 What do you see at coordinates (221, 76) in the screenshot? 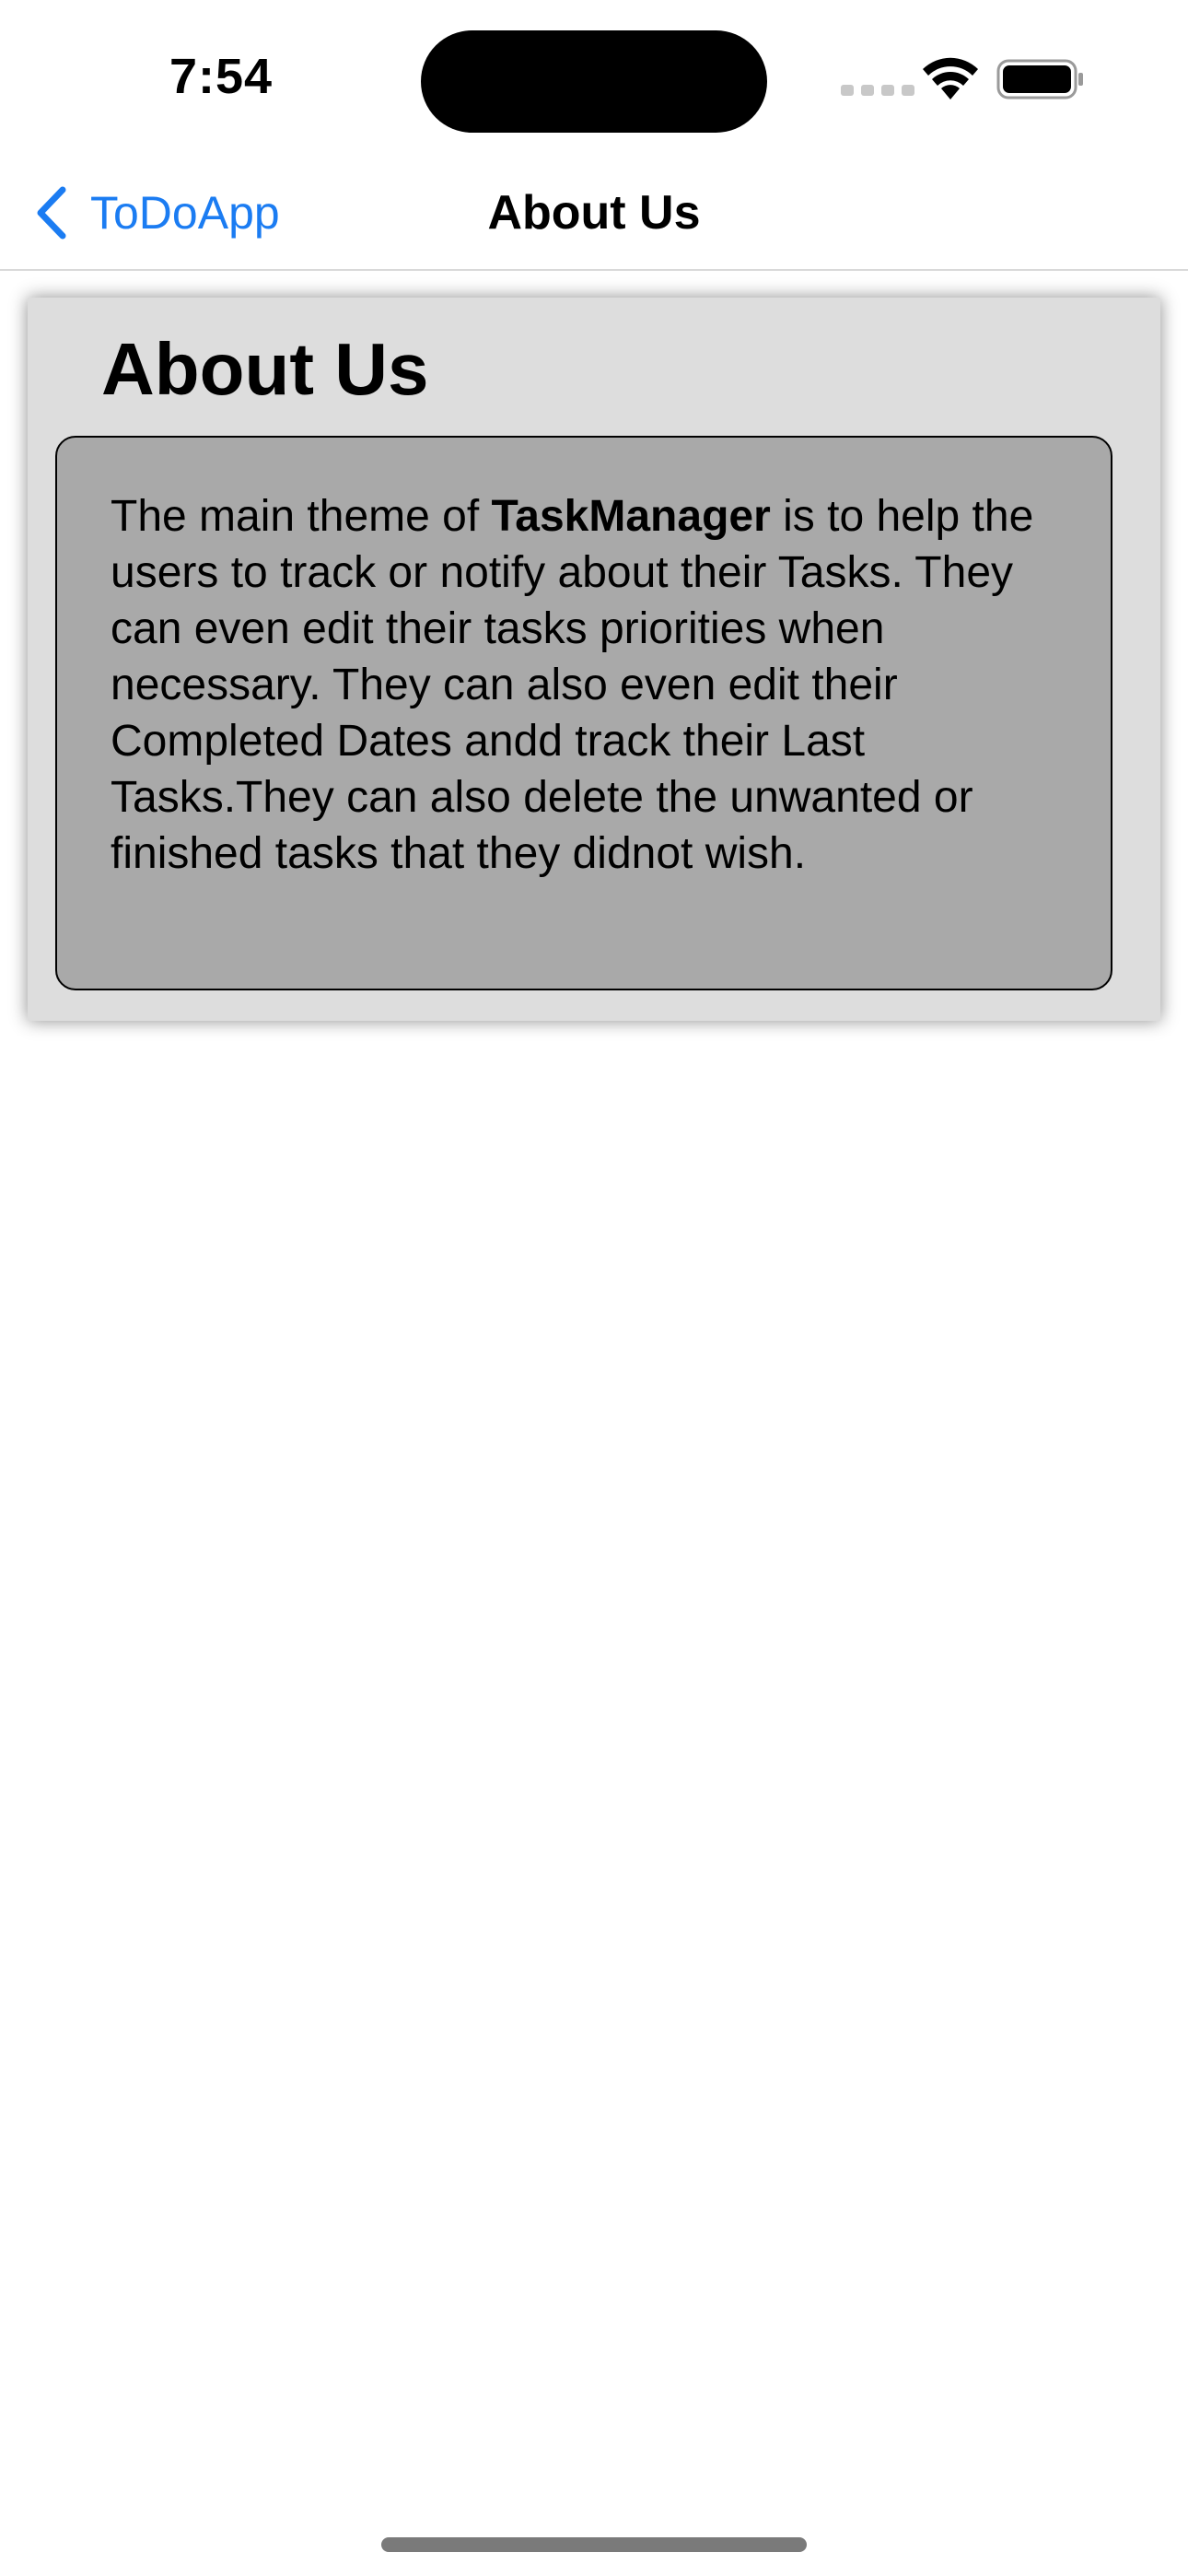
I see `status-time: 7:54` at bounding box center [221, 76].